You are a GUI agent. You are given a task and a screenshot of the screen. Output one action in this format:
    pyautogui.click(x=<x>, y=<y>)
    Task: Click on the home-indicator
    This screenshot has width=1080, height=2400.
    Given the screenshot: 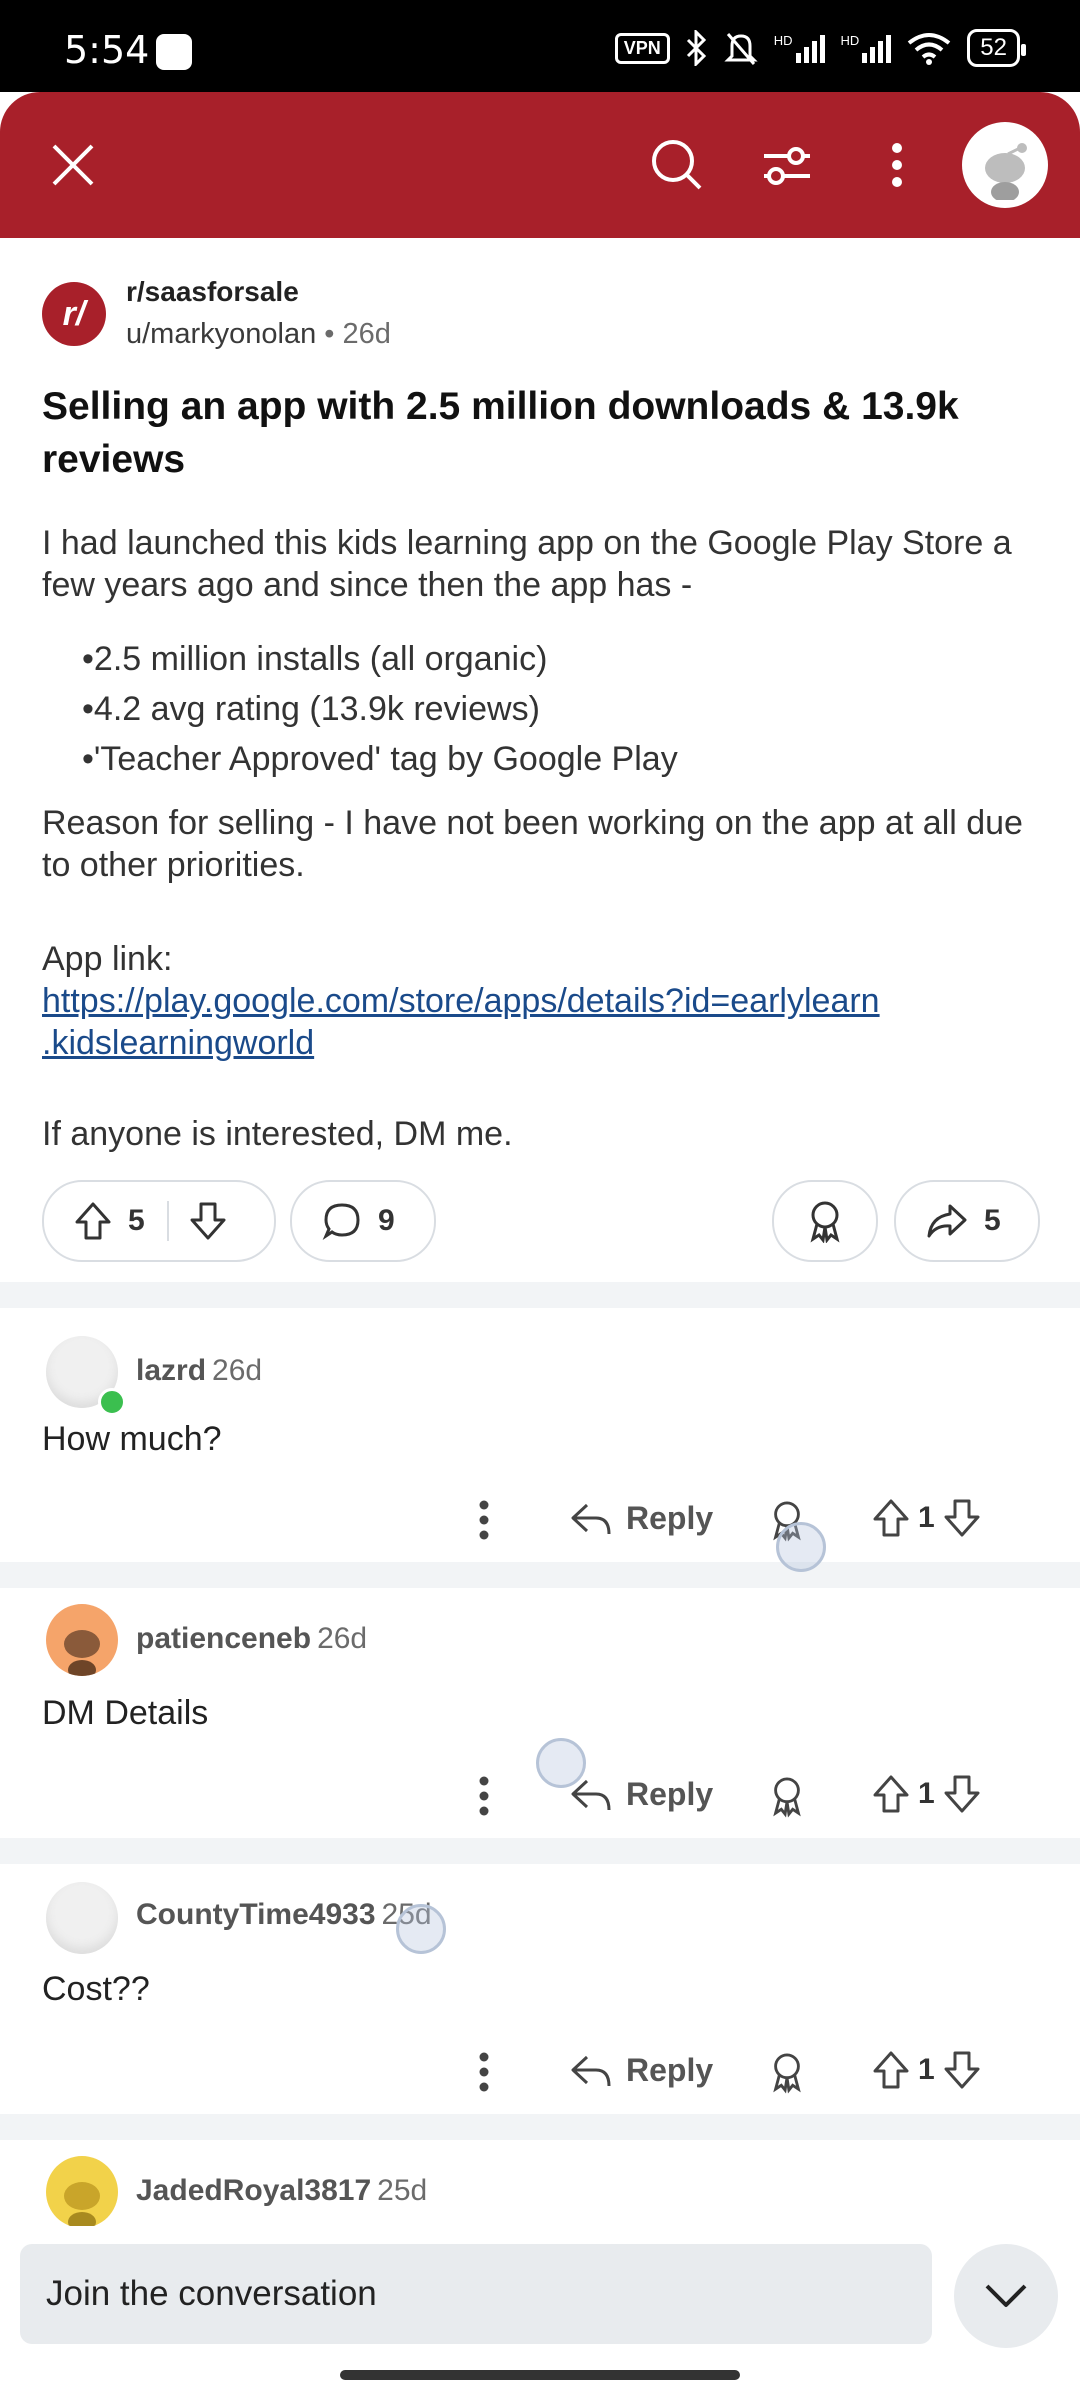 What is the action you would take?
    pyautogui.click(x=540, y=2375)
    